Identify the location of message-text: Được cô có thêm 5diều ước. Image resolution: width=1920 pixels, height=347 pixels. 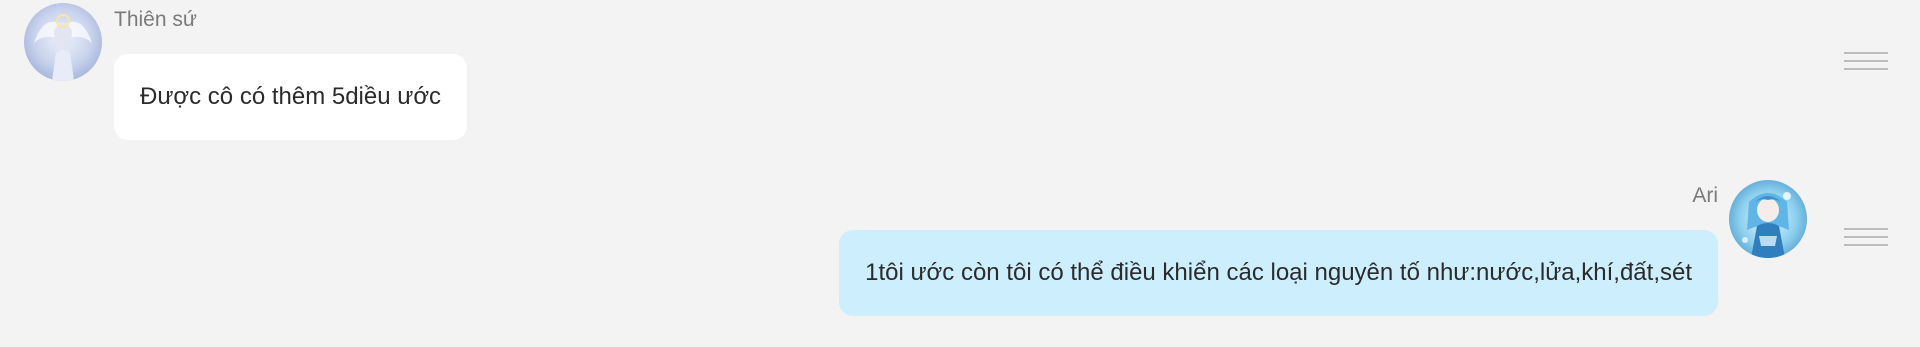
(291, 96).